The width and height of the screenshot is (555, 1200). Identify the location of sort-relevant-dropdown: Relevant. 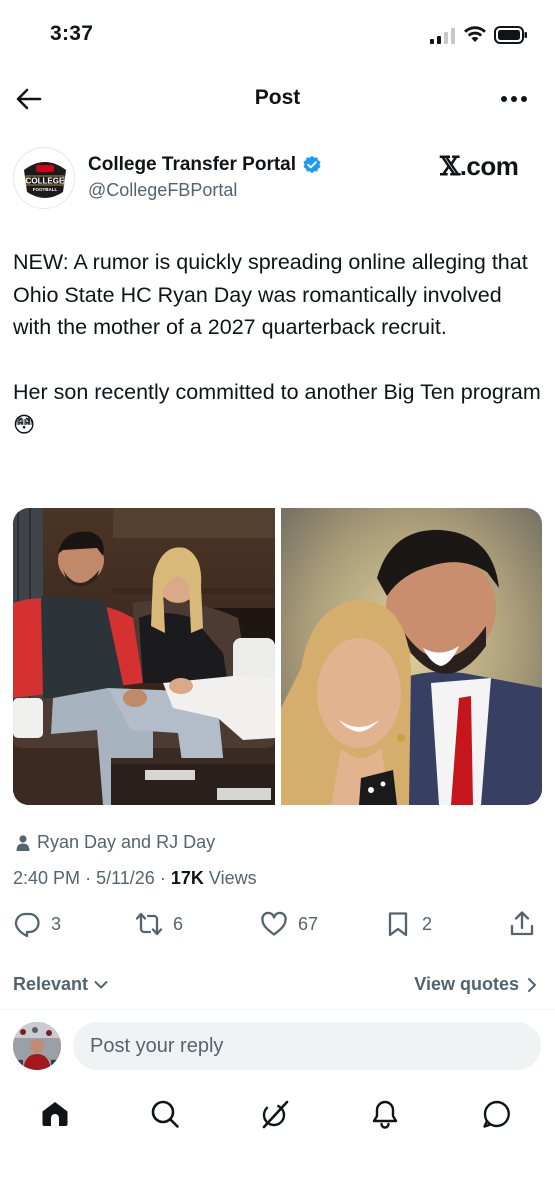
(60, 984).